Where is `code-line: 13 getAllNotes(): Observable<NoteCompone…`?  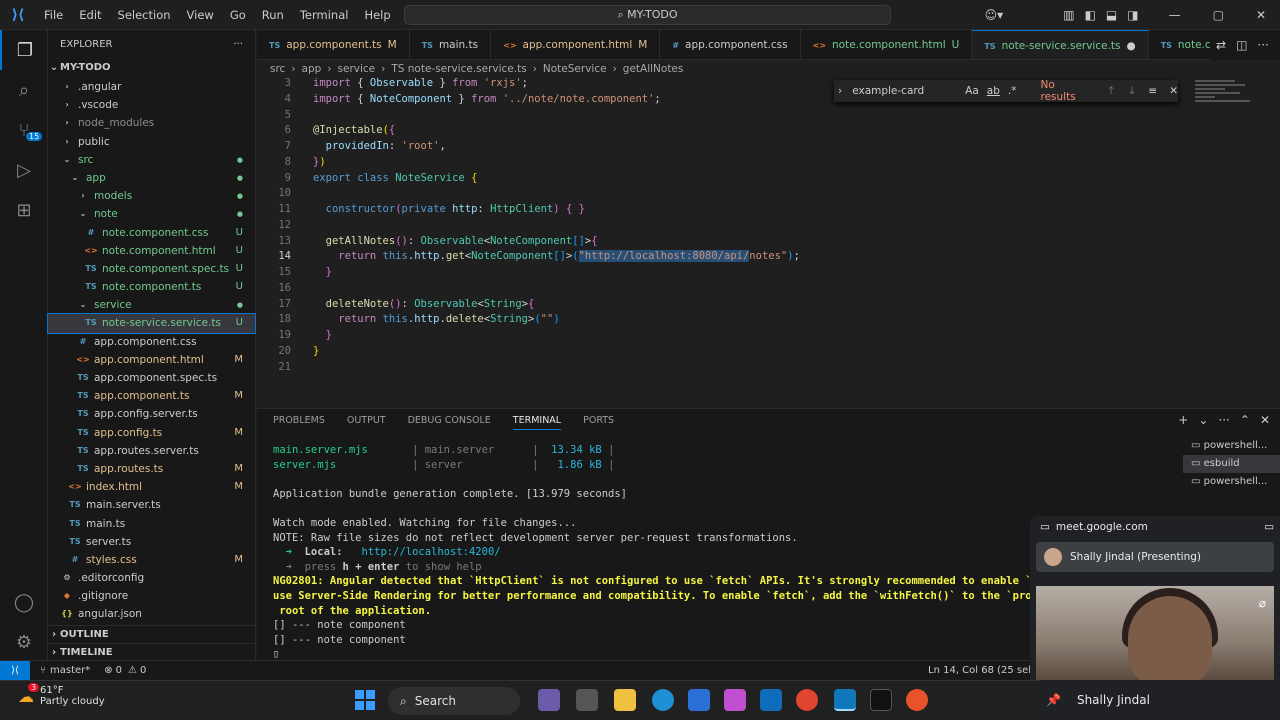 code-line: 13 getAllNotes(): Observable<NoteCompone… is located at coordinates (757, 242).